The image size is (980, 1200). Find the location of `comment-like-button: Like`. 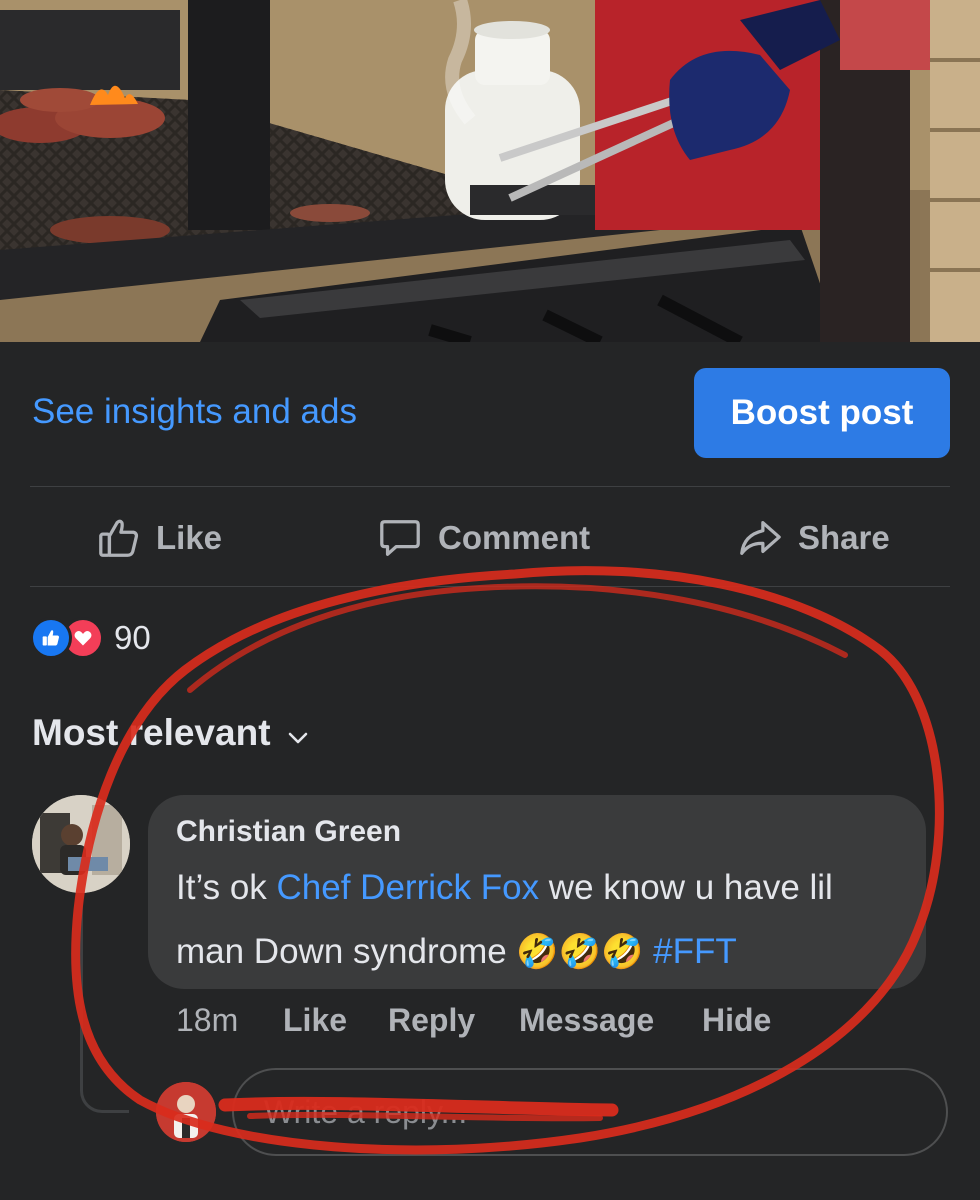

comment-like-button: Like is located at coordinates (315, 1020).